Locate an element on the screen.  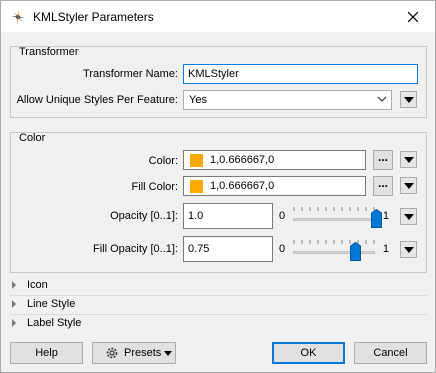
section-label-style: Label Style is located at coordinates (219, 324).